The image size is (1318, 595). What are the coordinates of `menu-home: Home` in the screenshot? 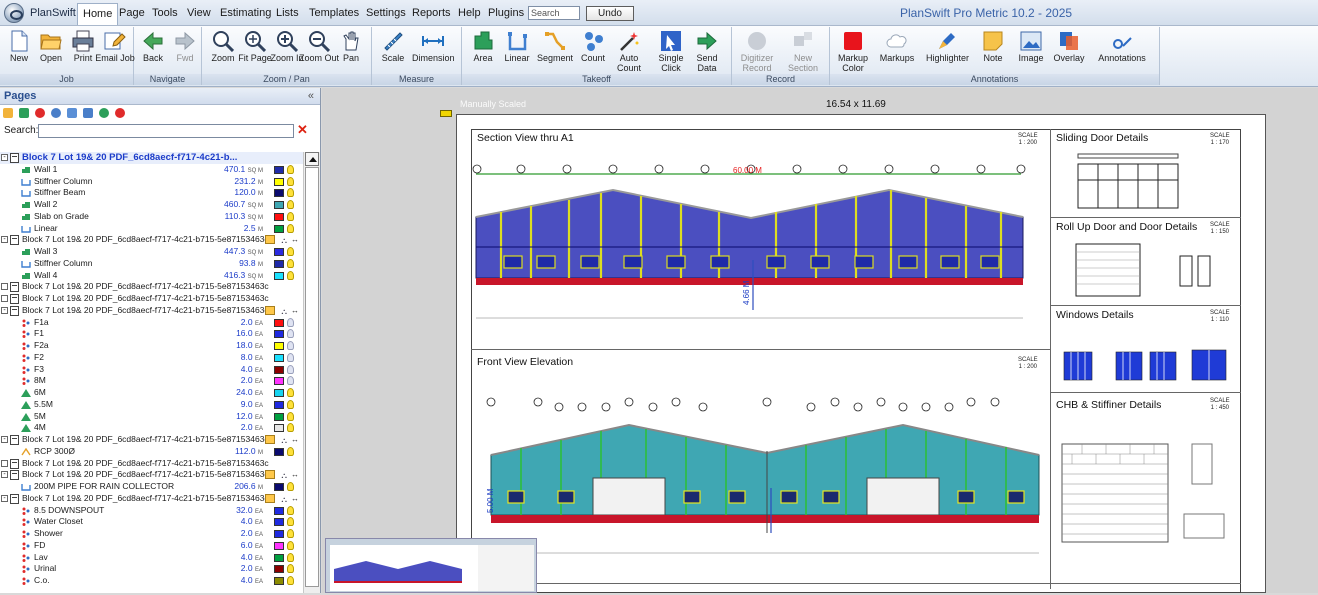 It's located at (98, 14).